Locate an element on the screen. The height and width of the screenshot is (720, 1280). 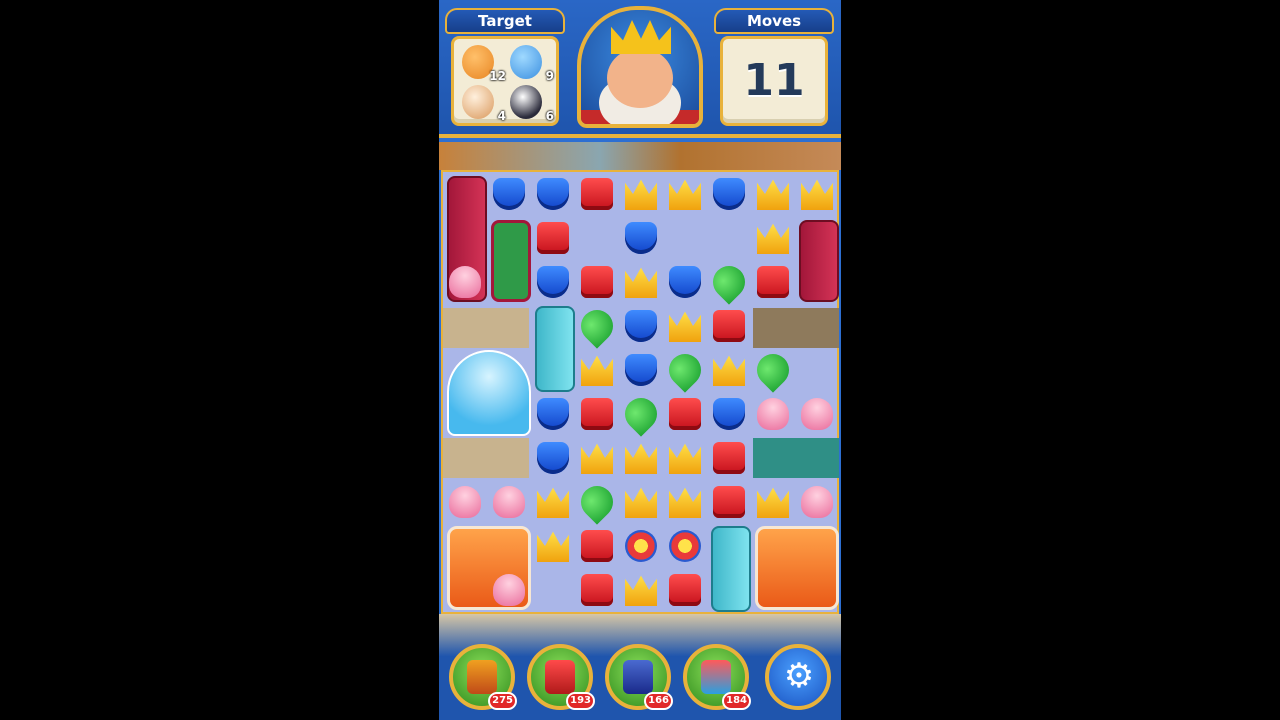
jester-booster-button: 184 is located at coordinates (717, 677).